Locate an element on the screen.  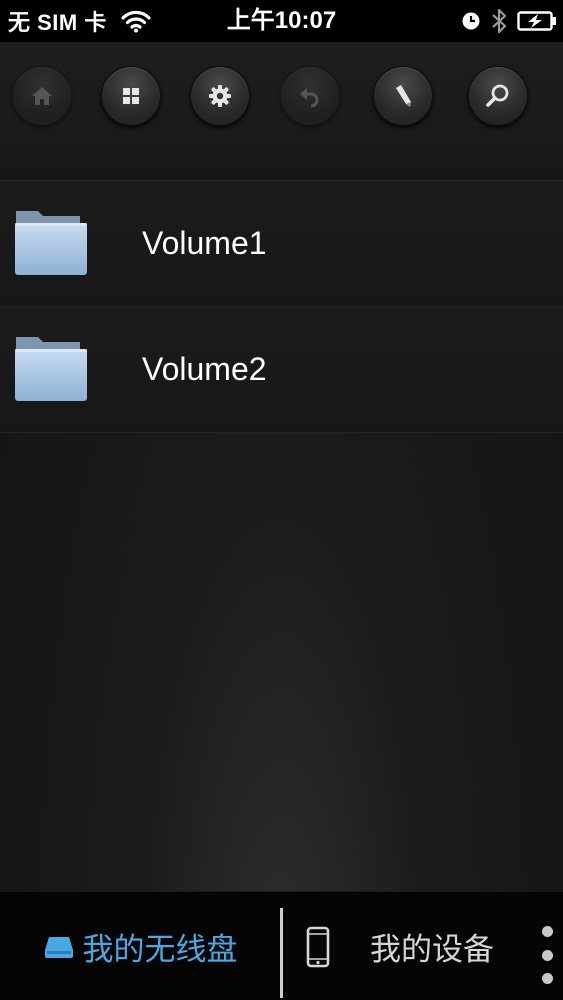
settings-button is located at coordinates (220, 96).